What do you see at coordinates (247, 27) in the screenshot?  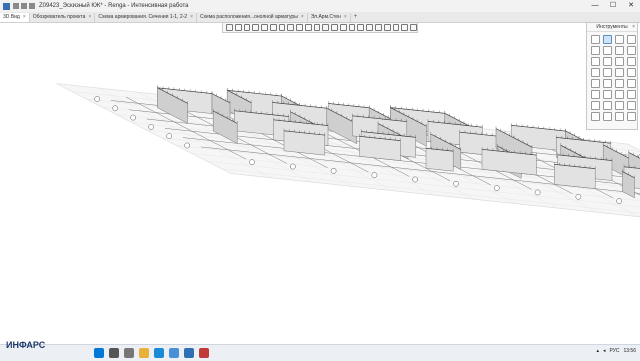 I see `pan-icon` at bounding box center [247, 27].